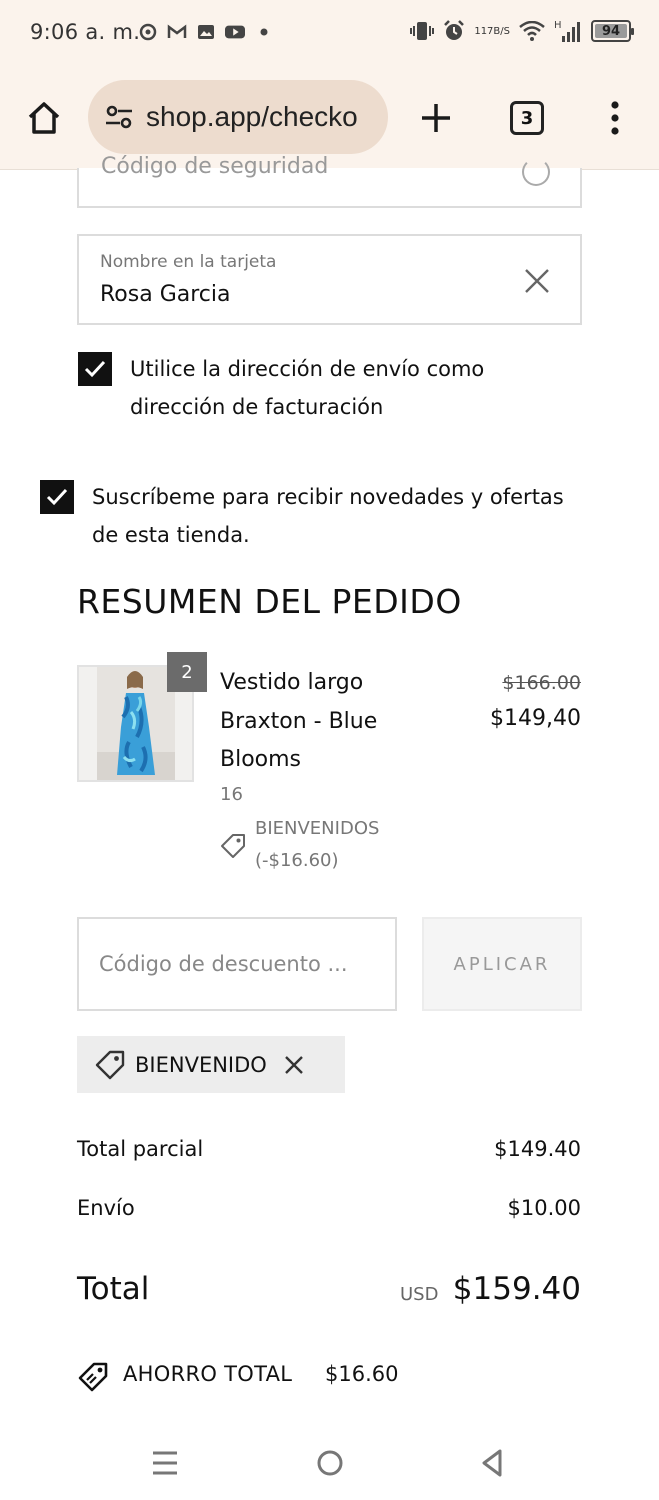  I want to click on order-summary-title: RESUMEN DEL PEDIDO, so click(269, 601).